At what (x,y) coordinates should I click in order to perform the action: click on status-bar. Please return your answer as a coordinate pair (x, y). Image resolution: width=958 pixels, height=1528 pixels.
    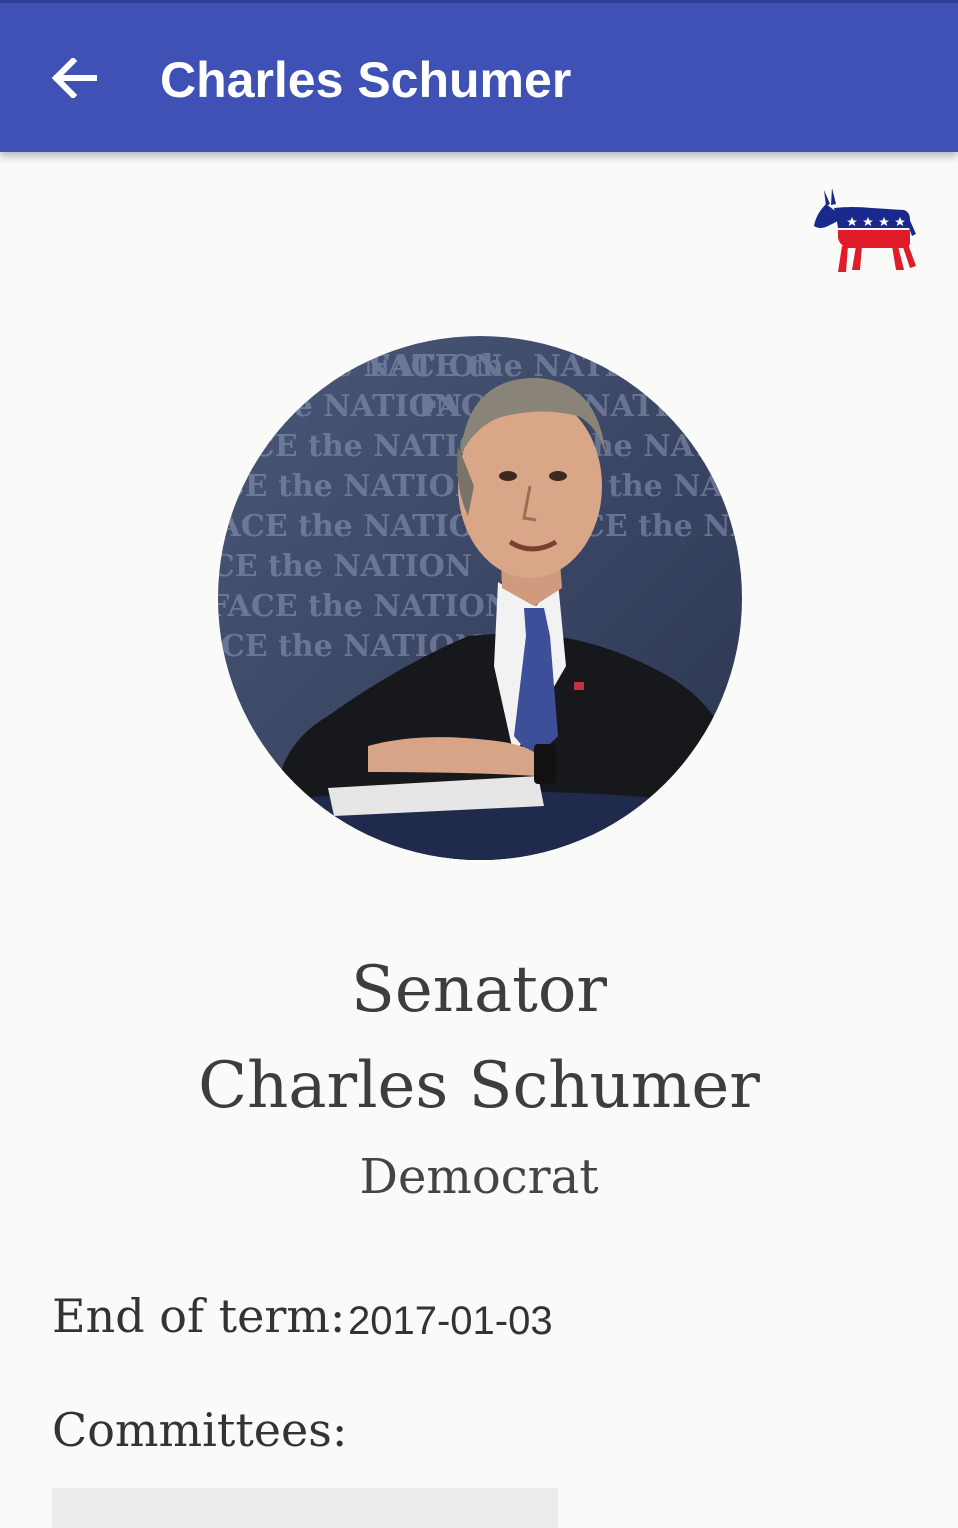
    Looking at the image, I should click on (479, 1).